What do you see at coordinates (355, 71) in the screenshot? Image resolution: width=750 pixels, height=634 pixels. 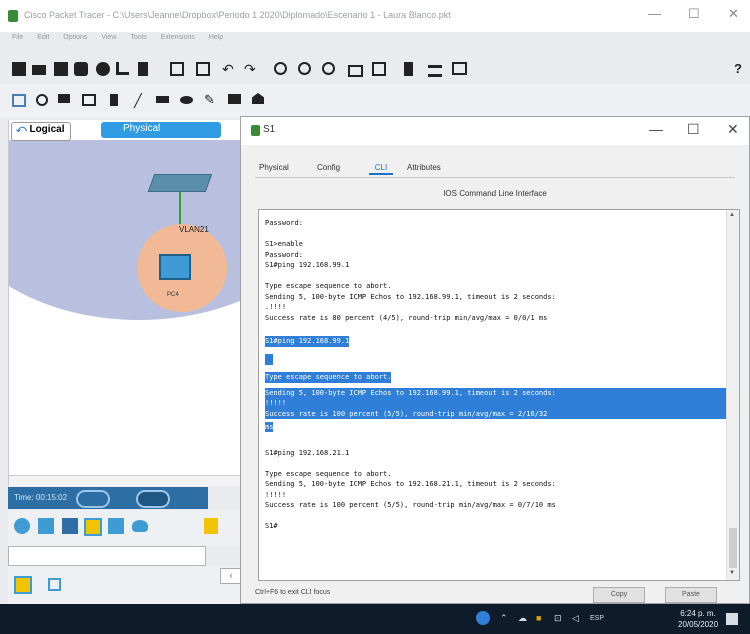 I see `drawing-palette-icon` at bounding box center [355, 71].